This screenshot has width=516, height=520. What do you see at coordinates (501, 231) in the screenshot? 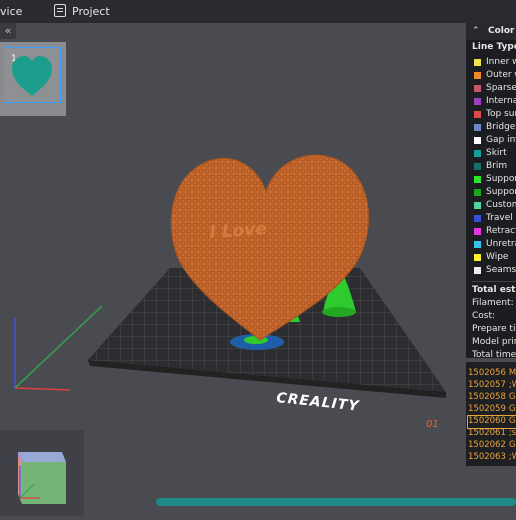
I see `legend-label: Retract` at bounding box center [501, 231].